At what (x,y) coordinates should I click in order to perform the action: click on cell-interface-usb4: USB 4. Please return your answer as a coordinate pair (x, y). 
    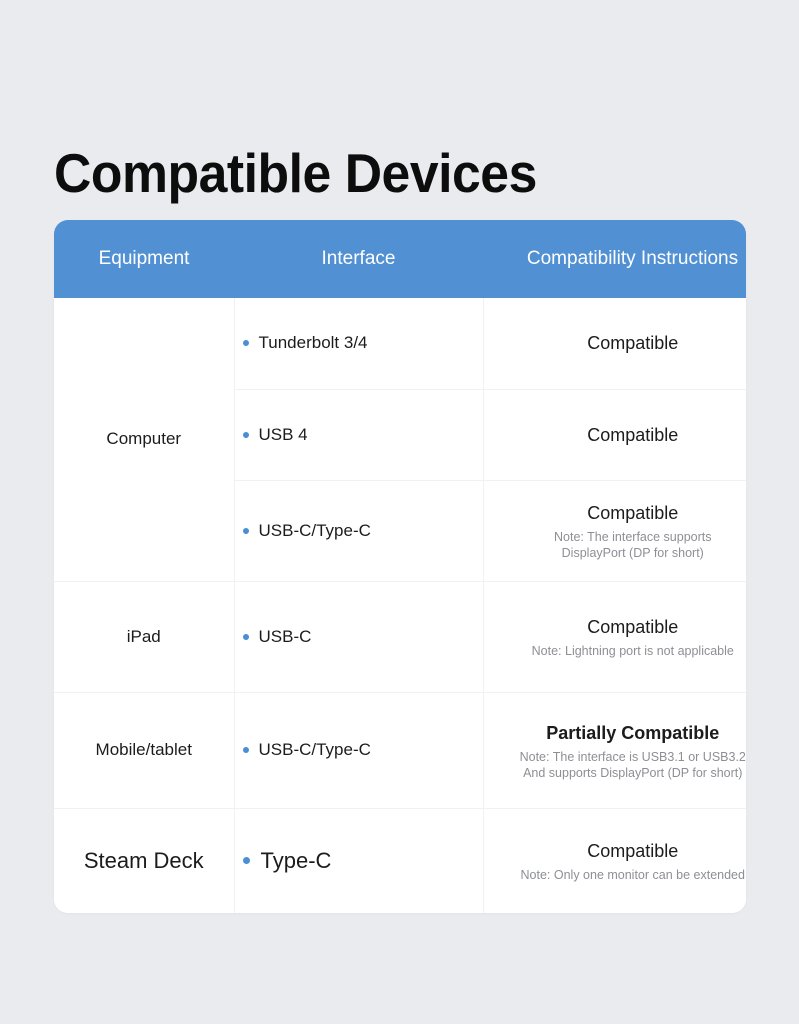
    Looking at the image, I should click on (359, 435).